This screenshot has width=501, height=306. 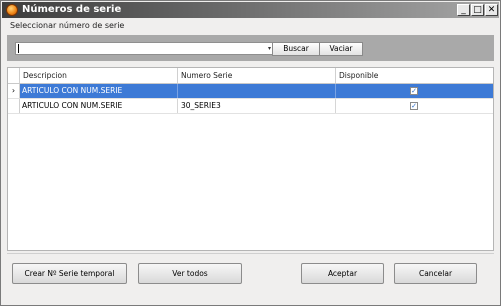 I want to click on table-row: › ARTICULO CON NUM.SERIE ✓, so click(x=250, y=91).